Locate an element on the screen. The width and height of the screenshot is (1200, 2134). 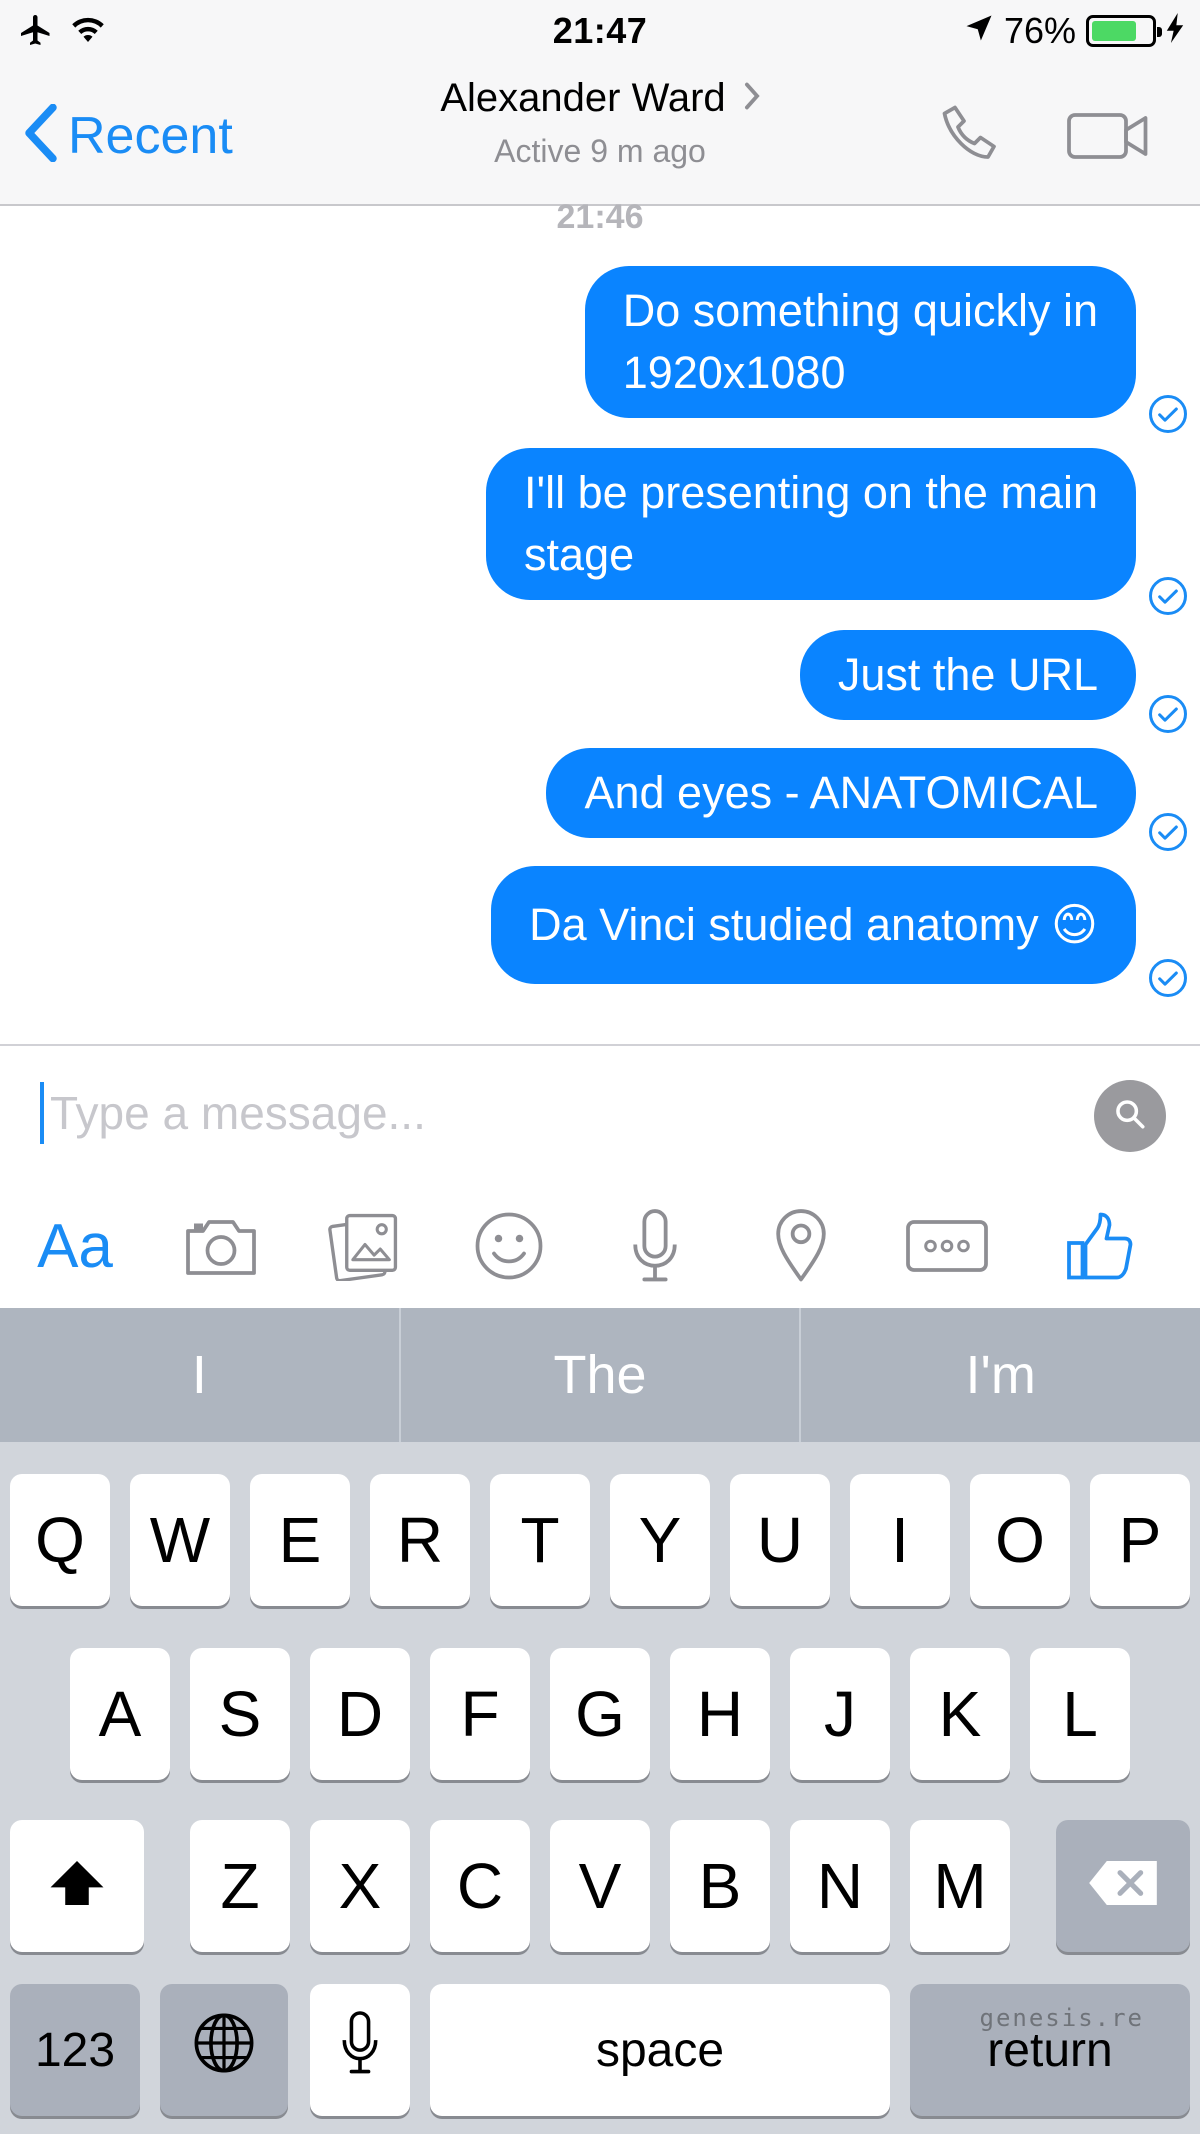
search-icon is located at coordinates (1130, 1116).